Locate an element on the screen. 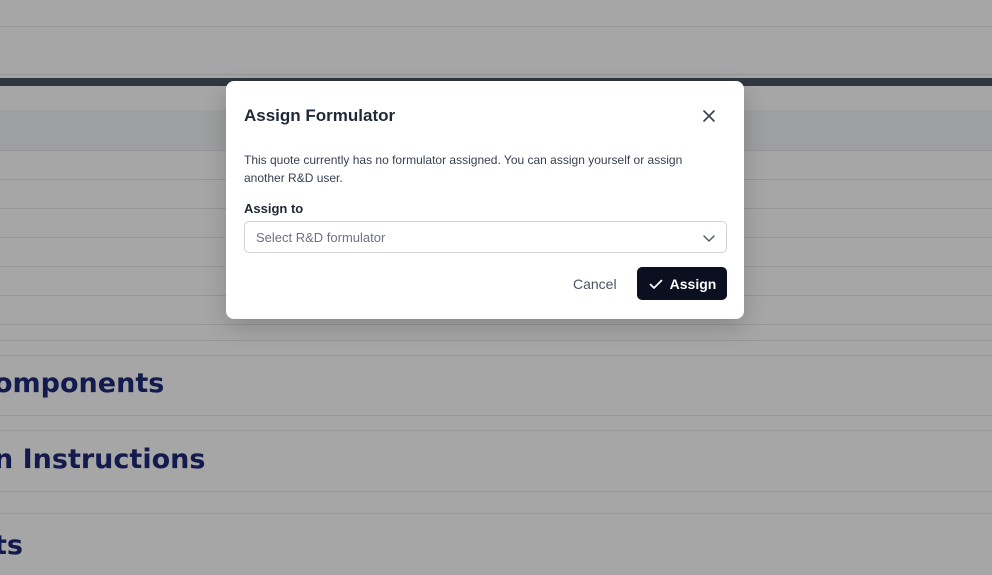 This screenshot has height=575, width=992. dialog-title: Assign Formulator is located at coordinates (320, 115).